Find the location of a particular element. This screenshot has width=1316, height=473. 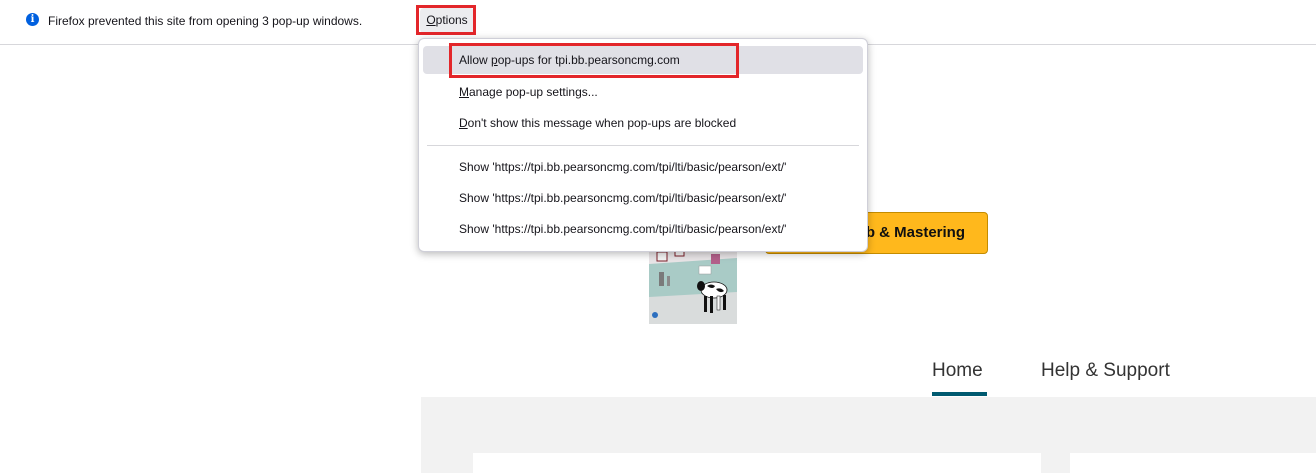

menu-separator is located at coordinates (643, 145).